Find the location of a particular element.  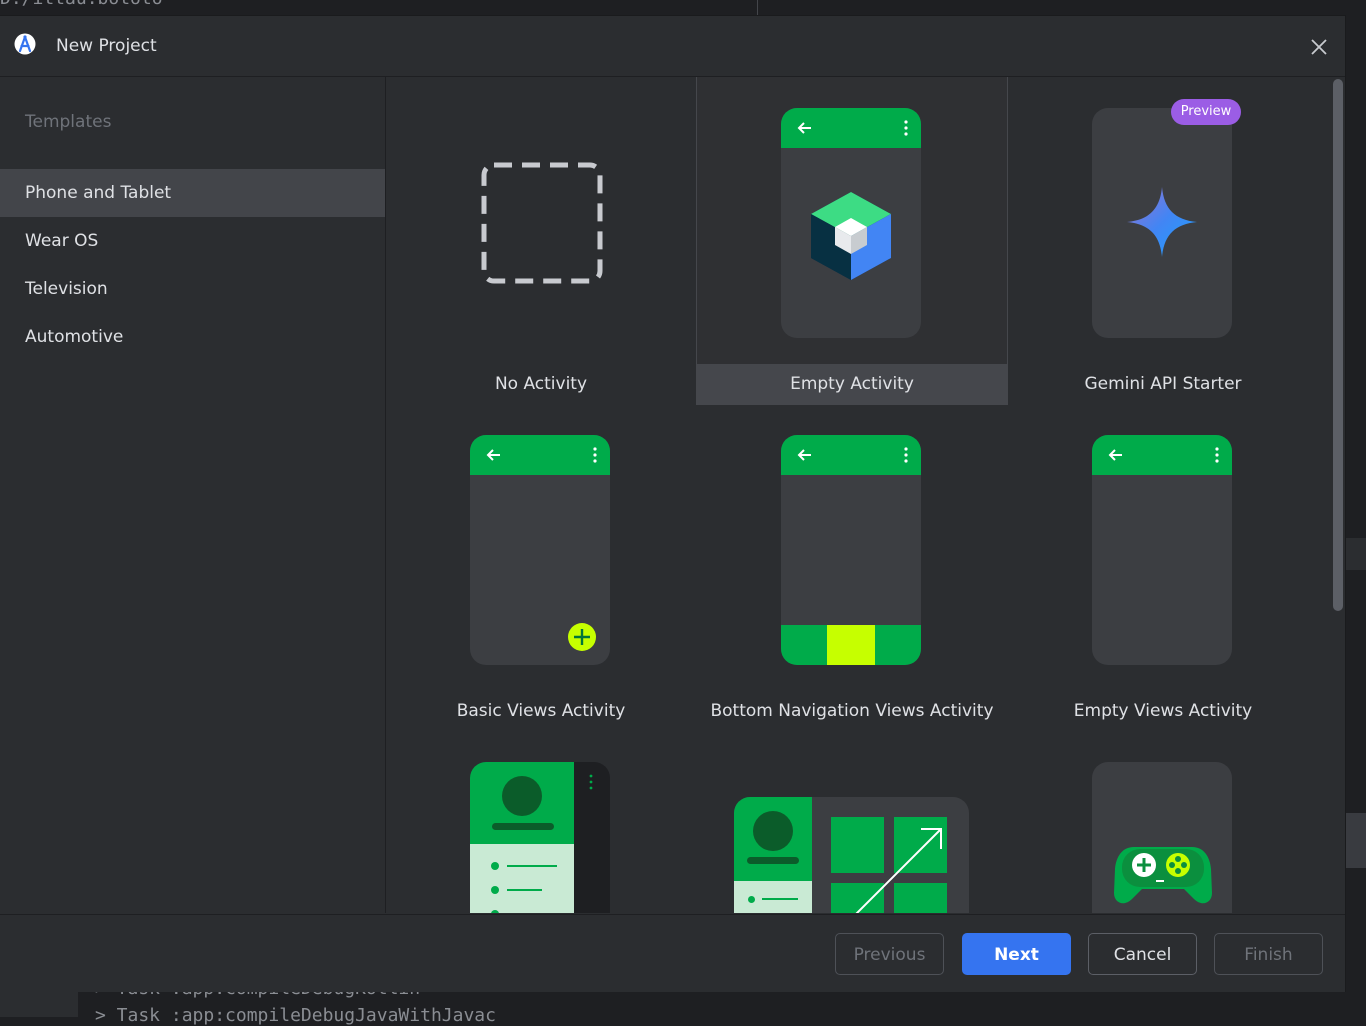

ide-gutter is located at coordinates (39, 1003).